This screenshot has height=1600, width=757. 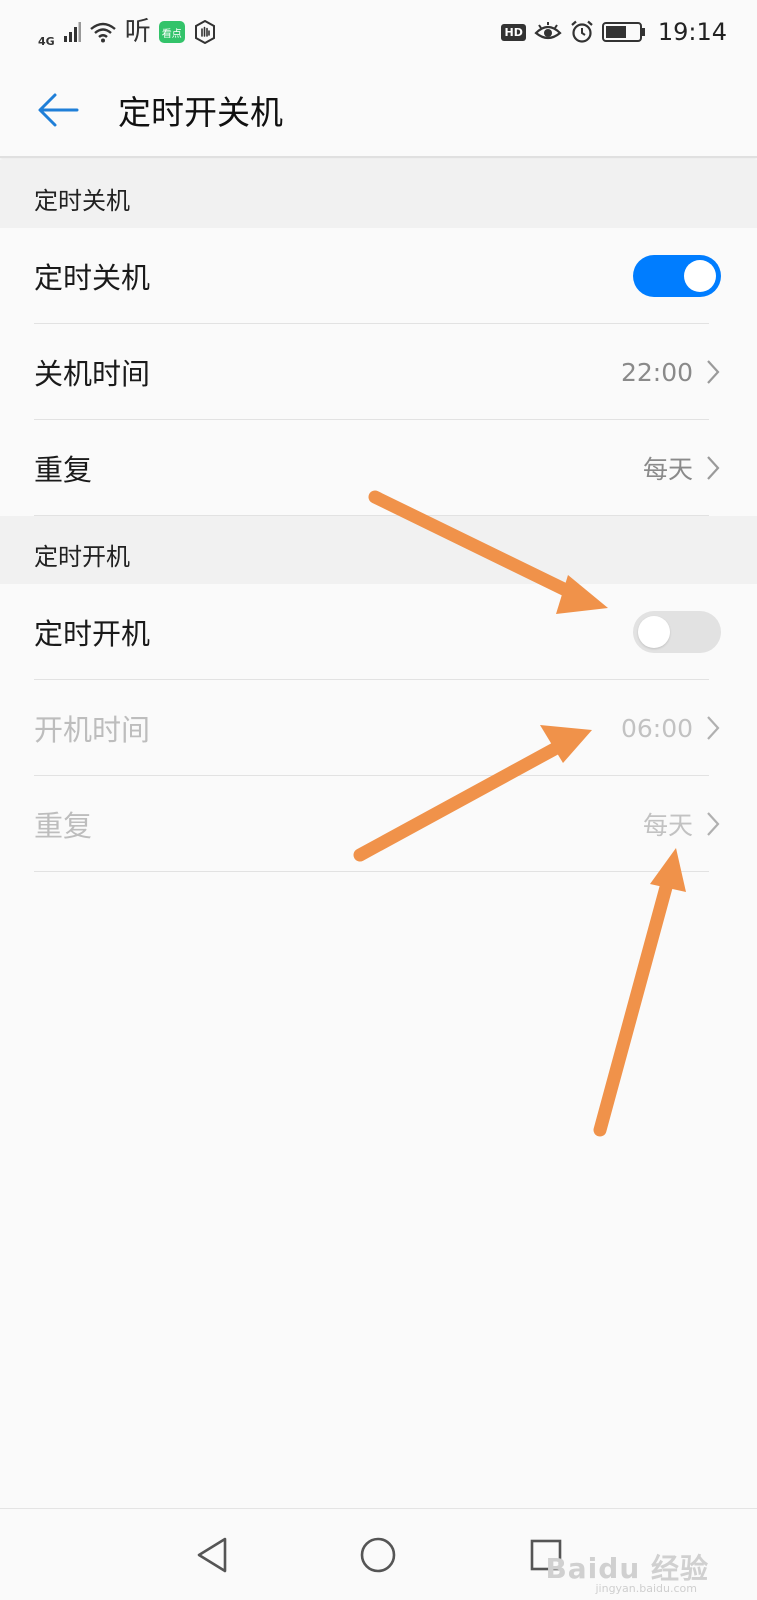 I want to click on shutdown-toggle-switch, so click(x=677, y=276).